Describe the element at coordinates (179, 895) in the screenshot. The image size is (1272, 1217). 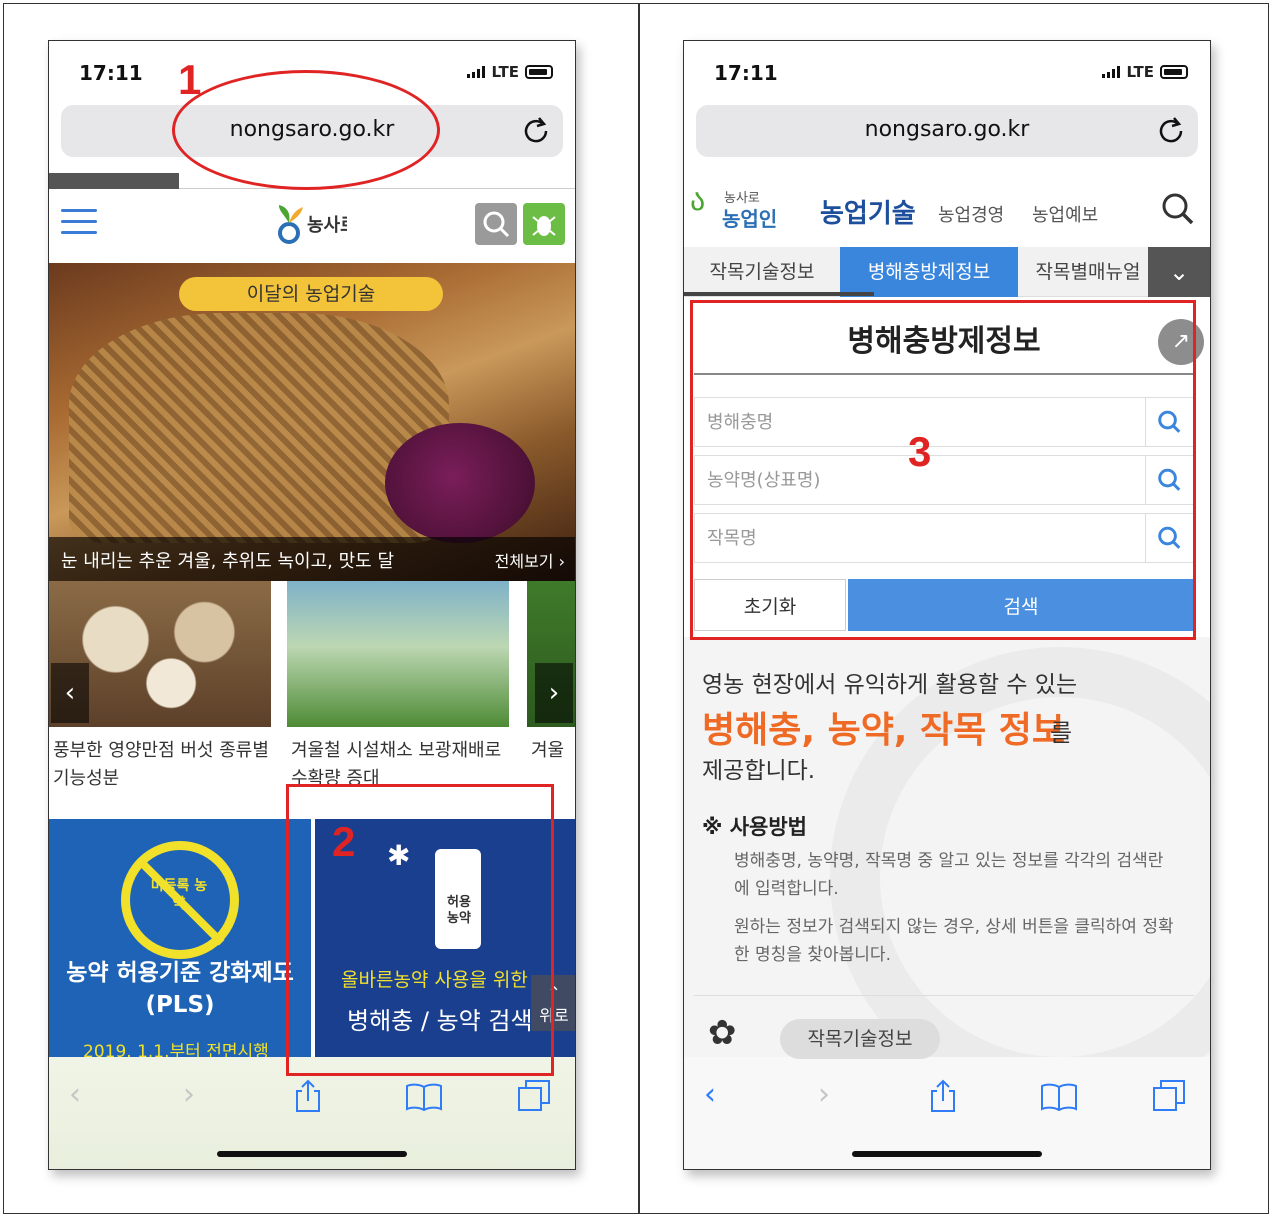
I see `sign-text: 미등록 농약` at that location.